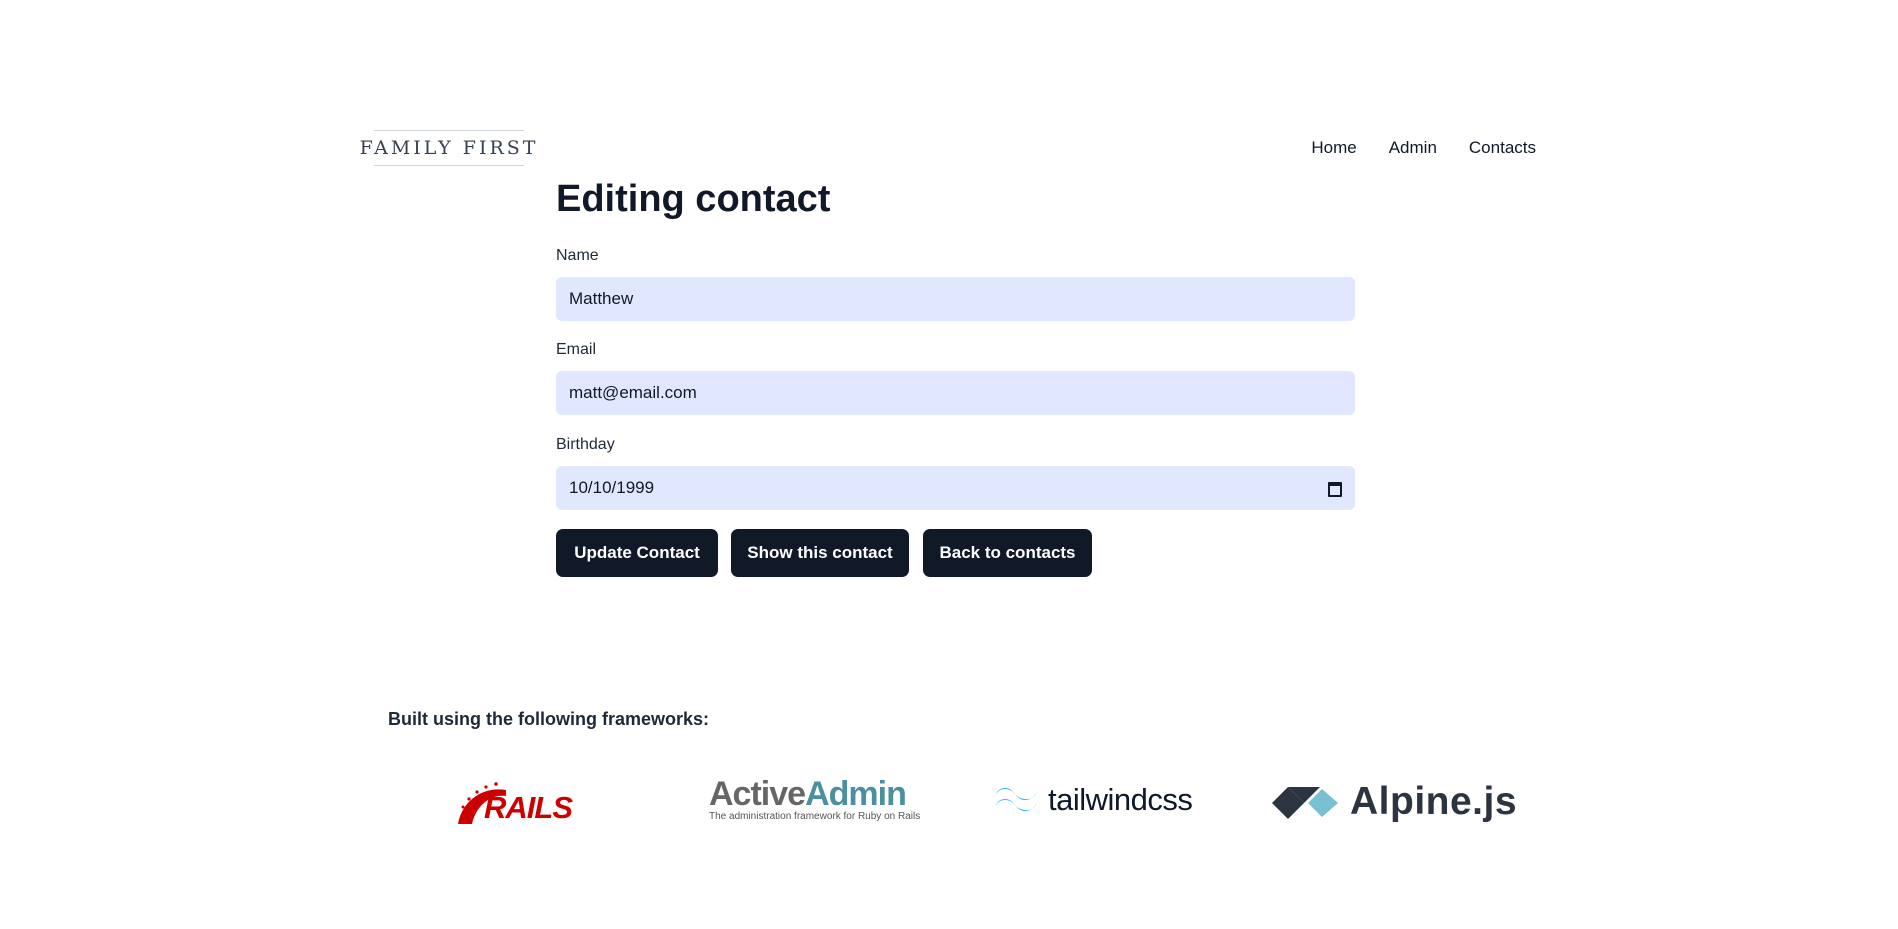 The image size is (1898, 929). What do you see at coordinates (693, 199) in the screenshot?
I see `page-title: Editing contact` at bounding box center [693, 199].